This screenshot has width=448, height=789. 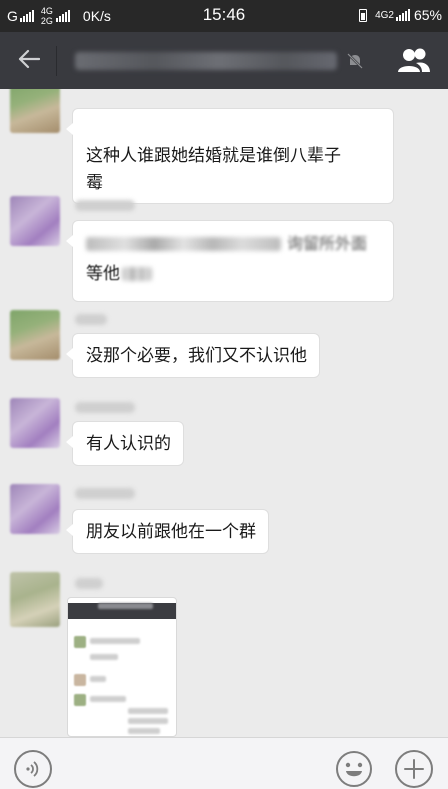 I want to click on chat-input-bar, so click(x=224, y=763).